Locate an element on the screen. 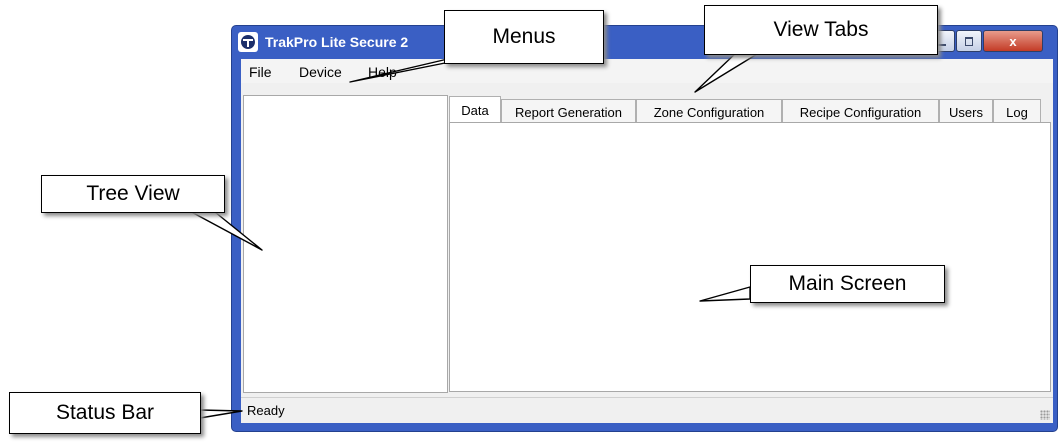  tree-view-callout: Tree View is located at coordinates (133, 194).